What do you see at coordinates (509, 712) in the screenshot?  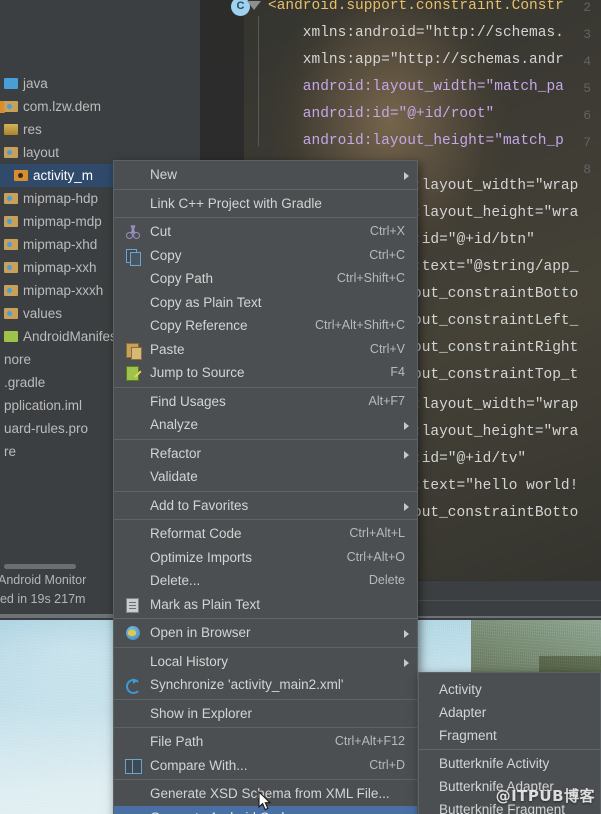 I see `submenu-item-adapter: Adapter` at bounding box center [509, 712].